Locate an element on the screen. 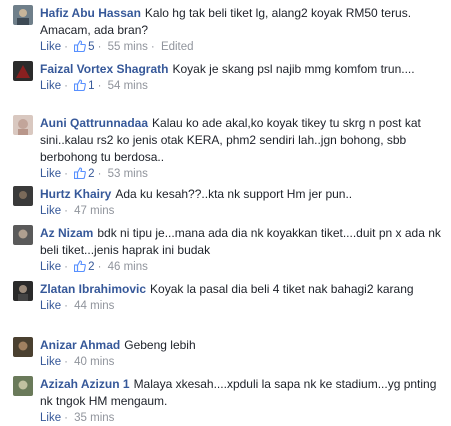 The image size is (451, 426). comment-author: Hurtz Khairy is located at coordinates (75, 194).